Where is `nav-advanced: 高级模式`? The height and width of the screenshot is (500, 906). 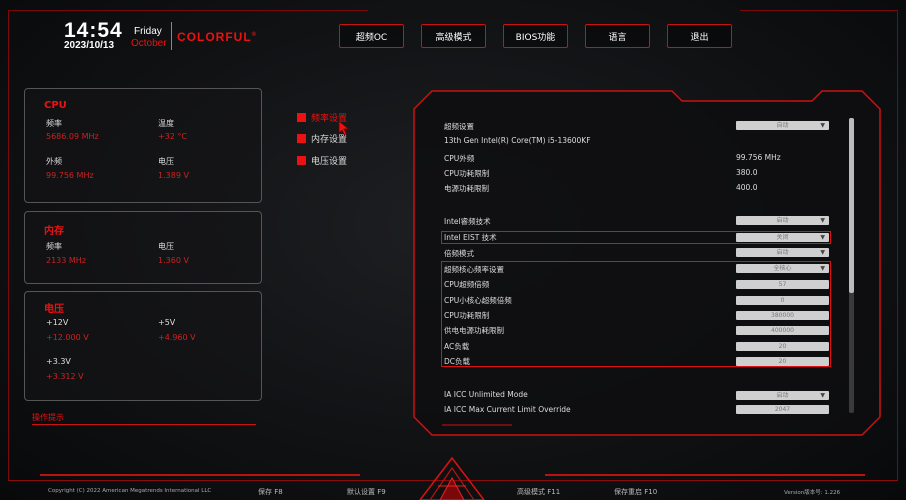
nav-advanced: 高级模式 is located at coordinates (453, 36).